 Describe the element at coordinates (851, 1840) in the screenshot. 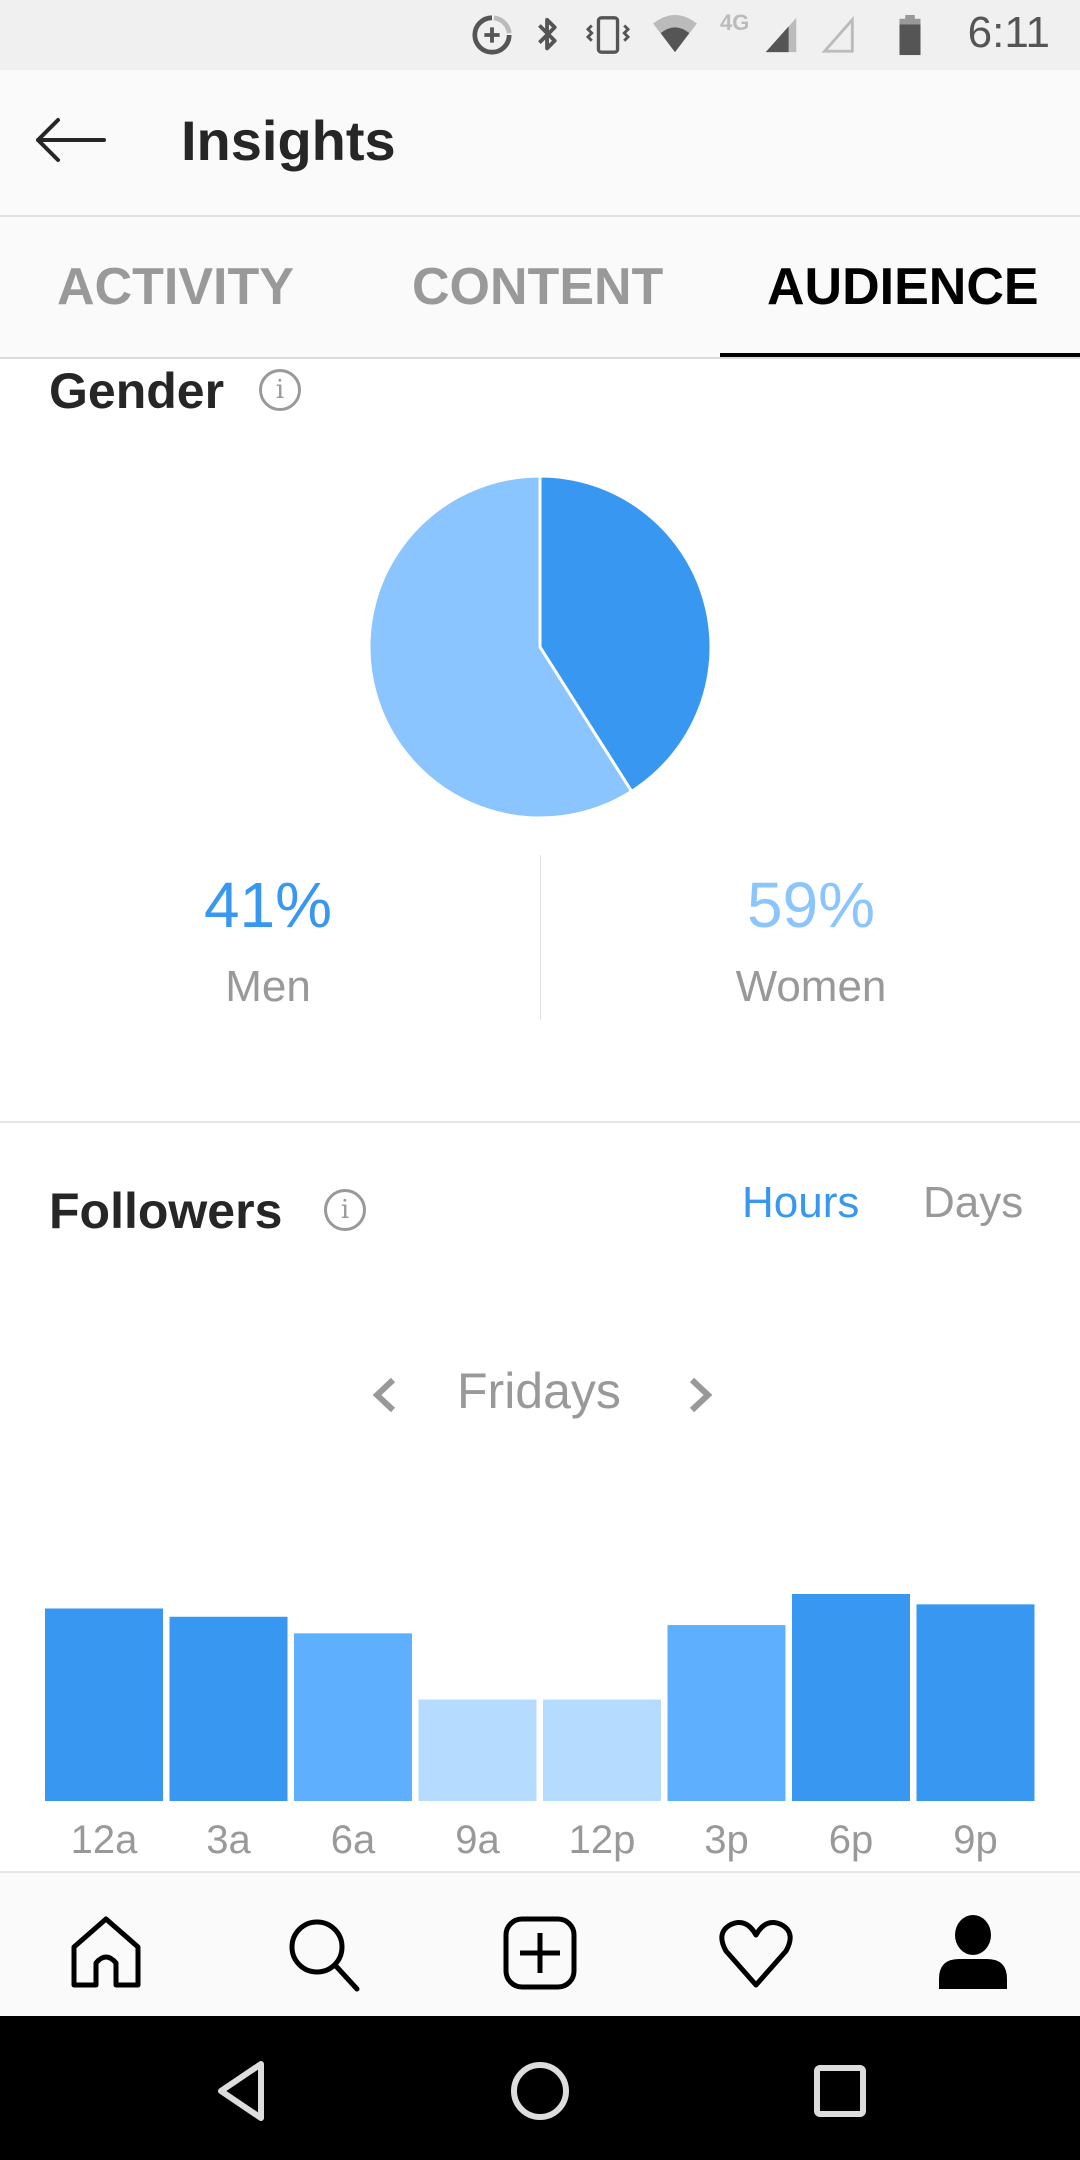

I see `x-tick-label-6p: 6p` at that location.